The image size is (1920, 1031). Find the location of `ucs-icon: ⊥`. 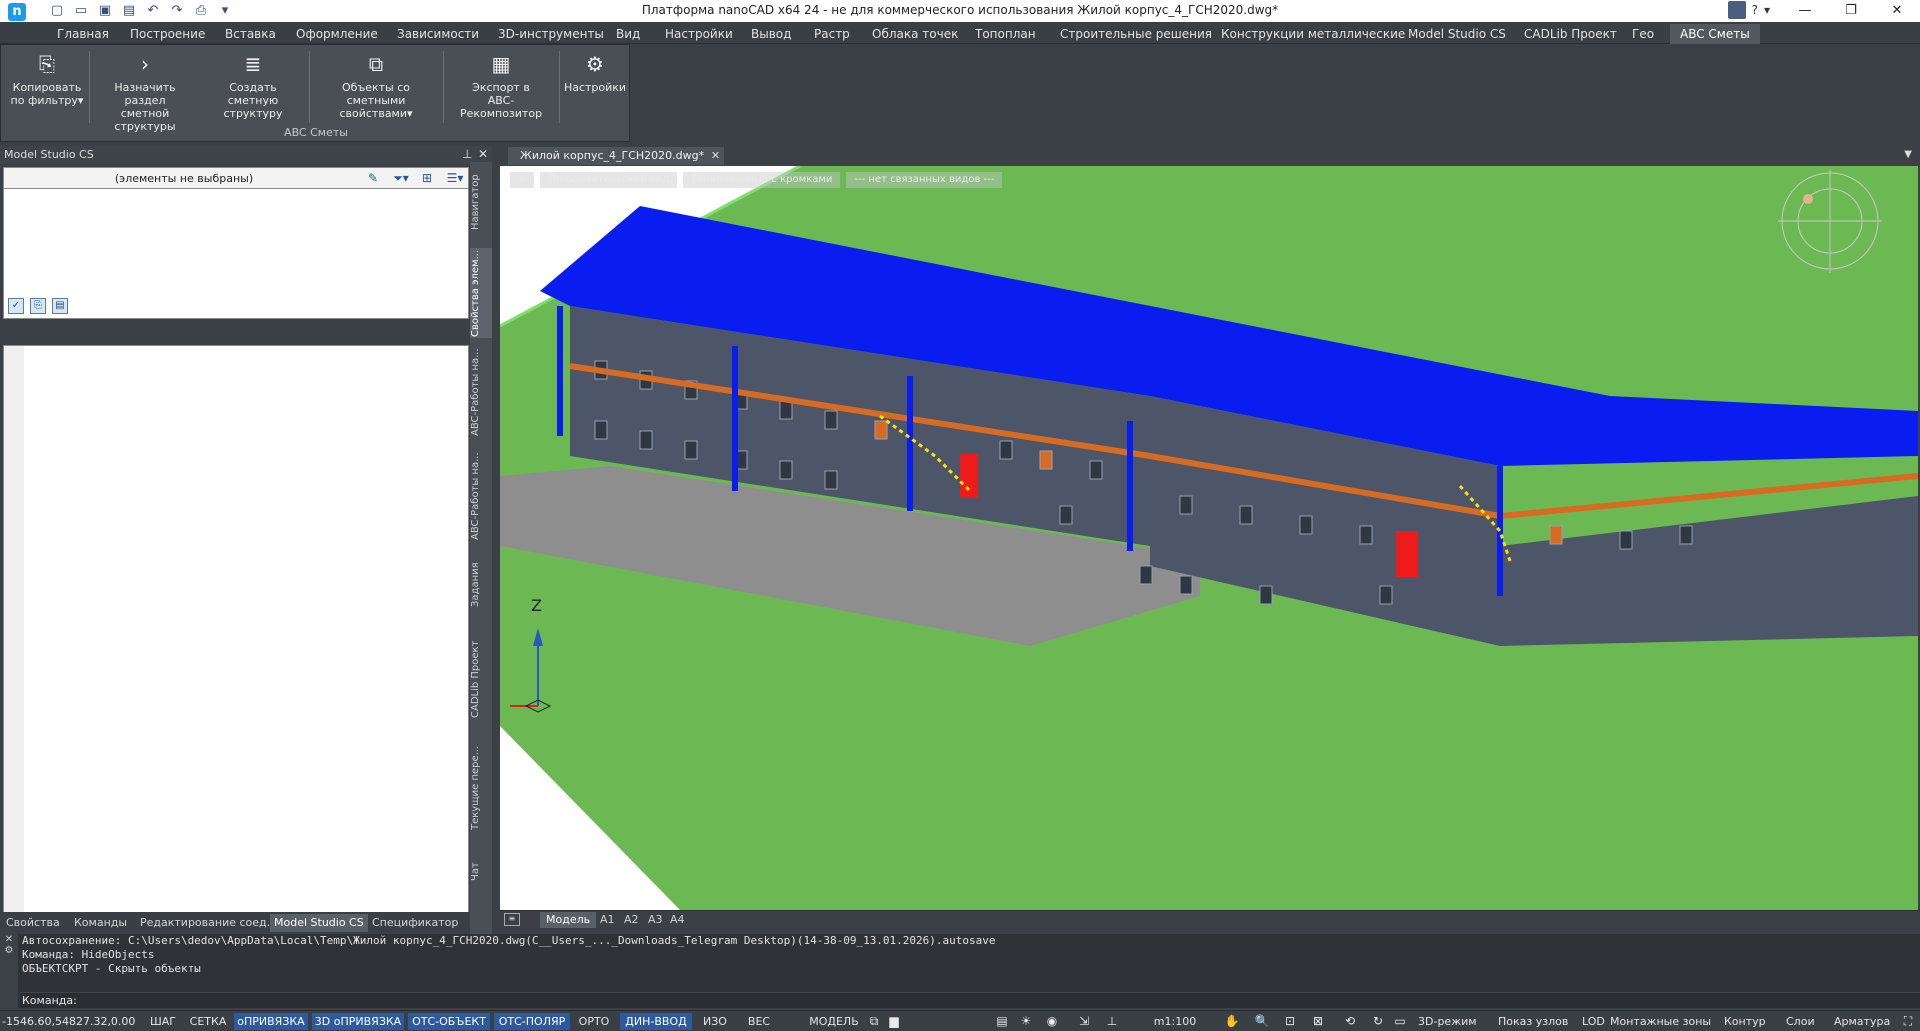

ucs-icon: ⊥ is located at coordinates (1112, 1021).